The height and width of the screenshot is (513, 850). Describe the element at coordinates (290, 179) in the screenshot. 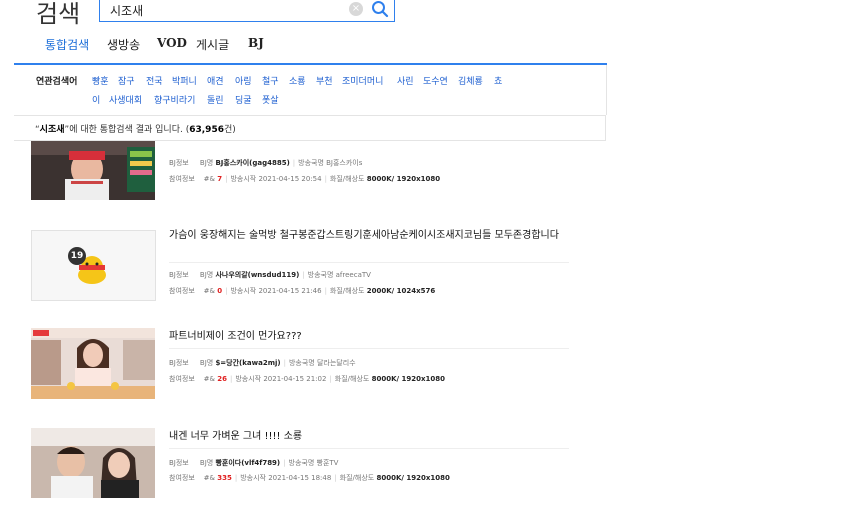

I see `start-time: 2021-04-15 20:54` at that location.